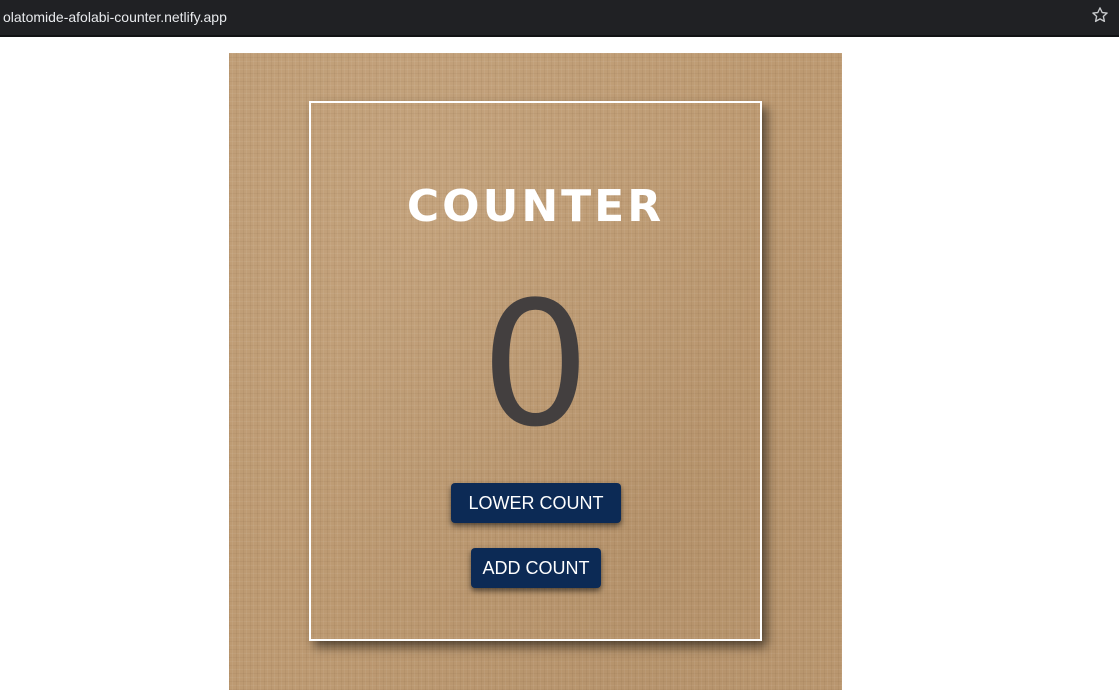 This screenshot has width=1119, height=690. Describe the element at coordinates (535, 364) in the screenshot. I see `count-value: 0` at that location.